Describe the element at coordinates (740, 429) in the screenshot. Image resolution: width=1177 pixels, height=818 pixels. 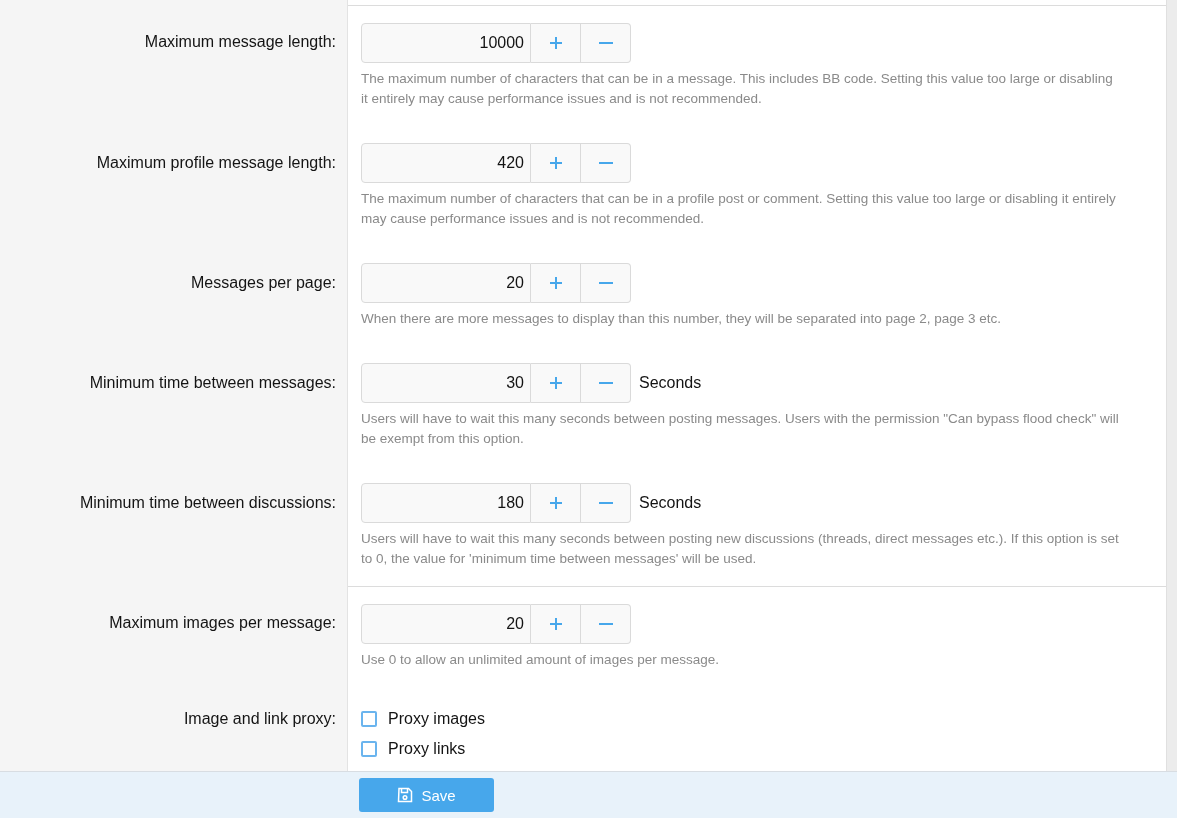
I see `option-hint: Users will have to wait this many seconds between posting messages. Users with the permission "Can bypass flood check" will be exempt from this option.` at that location.